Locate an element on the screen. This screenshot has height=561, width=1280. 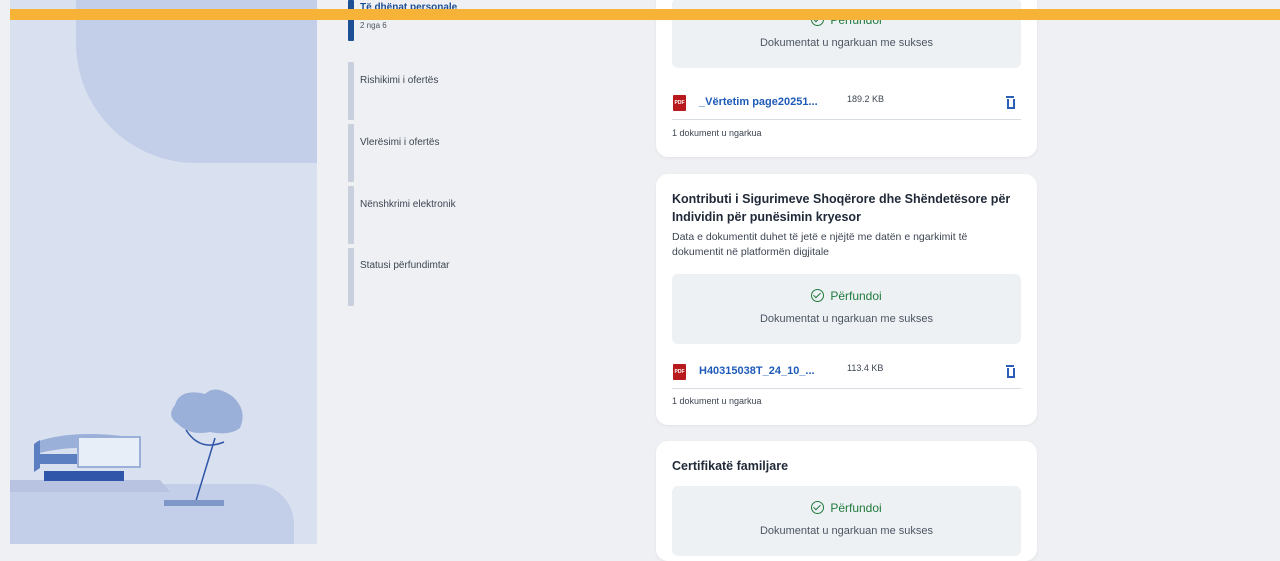
step-electronic-signature: Nënshkrimi elektronik is located at coordinates (478, 215).